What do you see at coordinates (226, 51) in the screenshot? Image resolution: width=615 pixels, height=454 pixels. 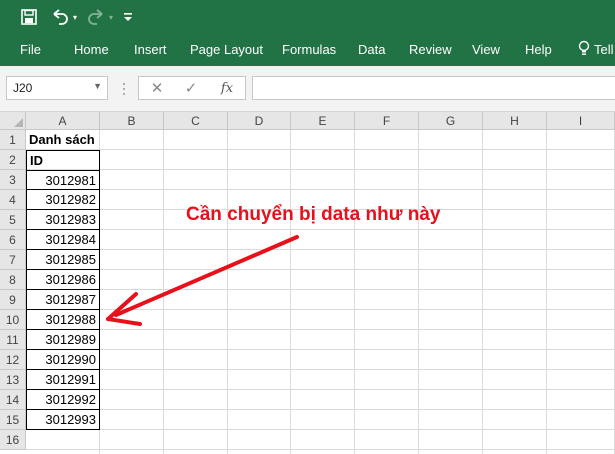 I see `tab-page-layout: Page Layout` at bounding box center [226, 51].